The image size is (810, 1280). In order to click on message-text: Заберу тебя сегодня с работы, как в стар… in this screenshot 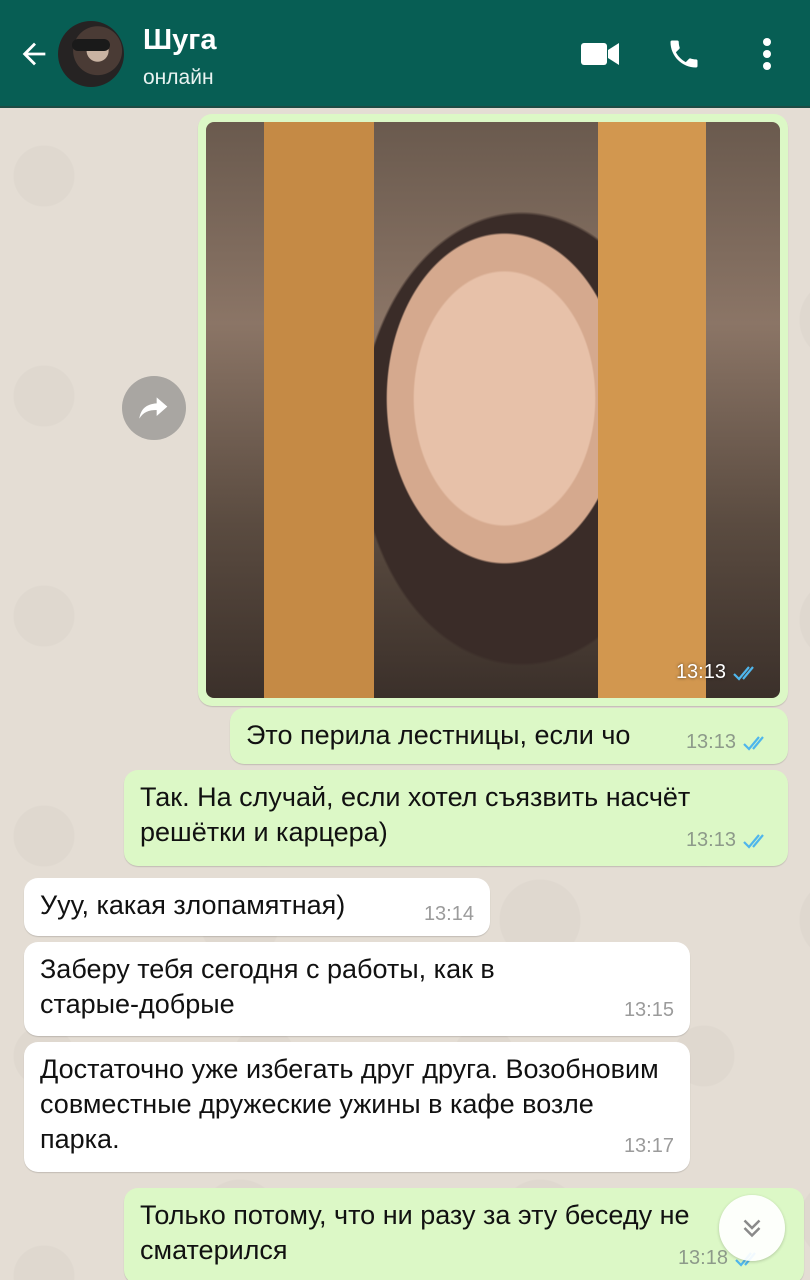, I will do `click(267, 986)`.